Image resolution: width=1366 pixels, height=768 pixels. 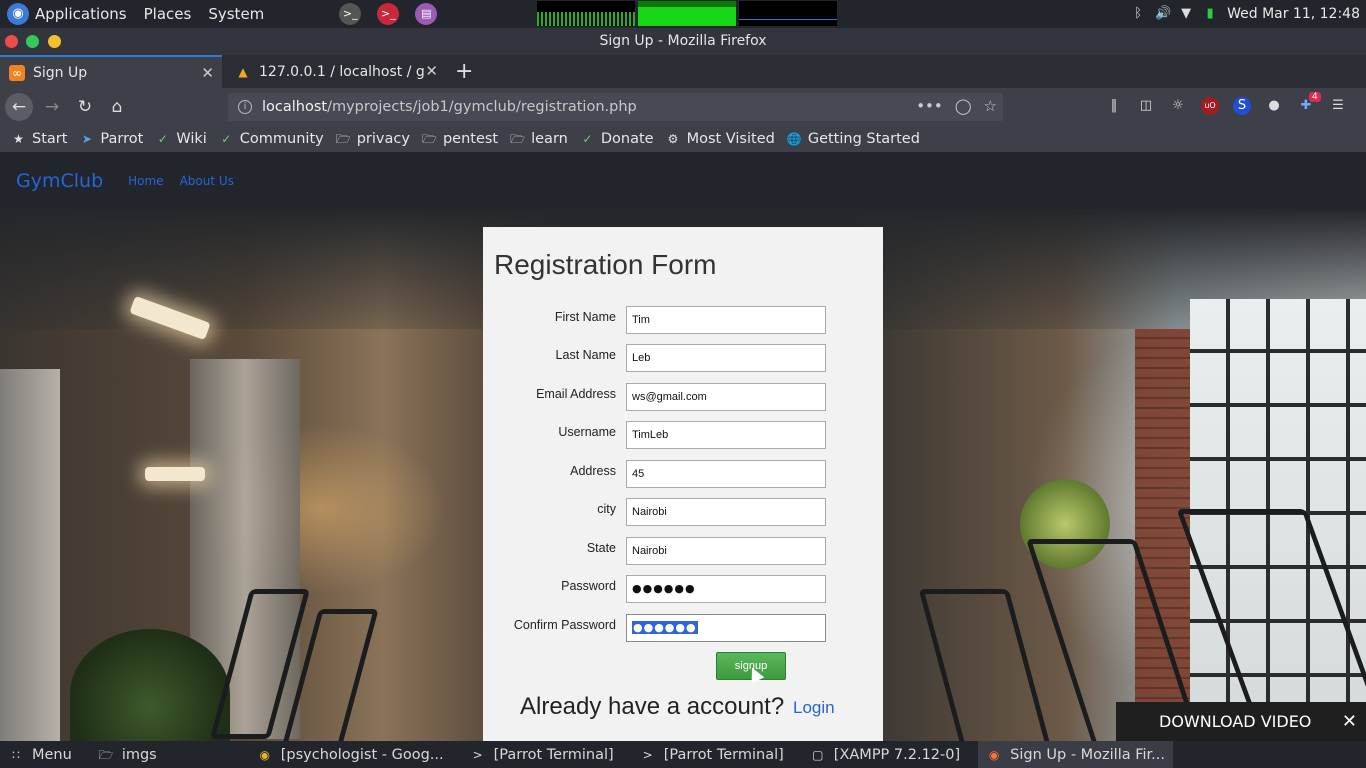 I want to click on confirm-password-label: Confirm Password, so click(x=564, y=625).